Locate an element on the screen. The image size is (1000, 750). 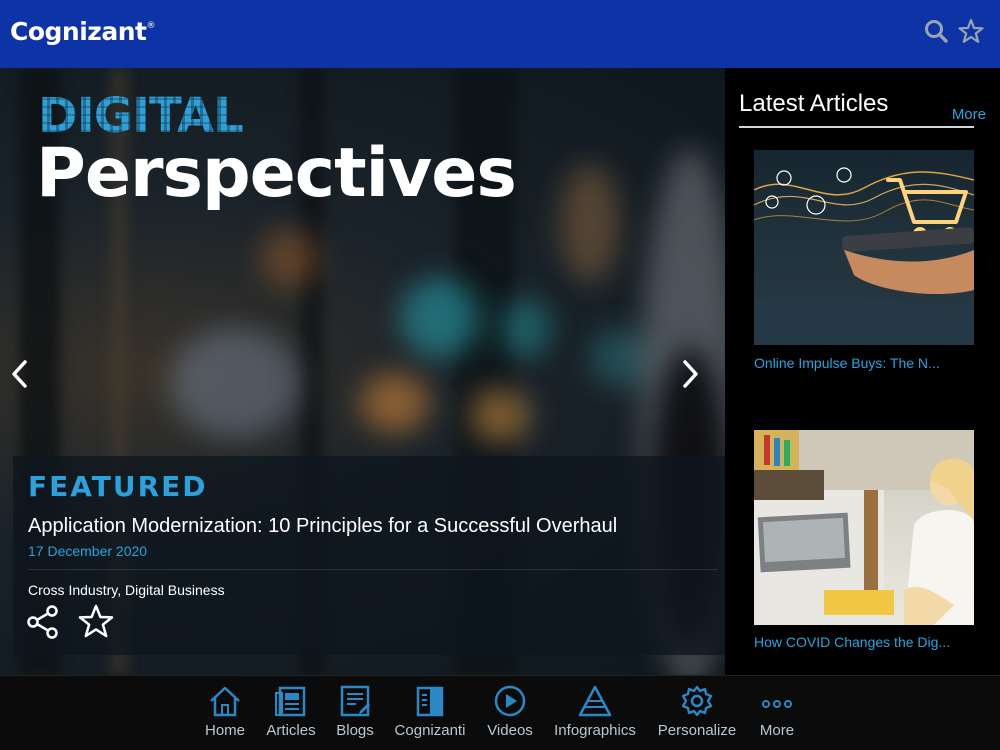
hero-title-perspectives: Perspectives is located at coordinates (276, 173).